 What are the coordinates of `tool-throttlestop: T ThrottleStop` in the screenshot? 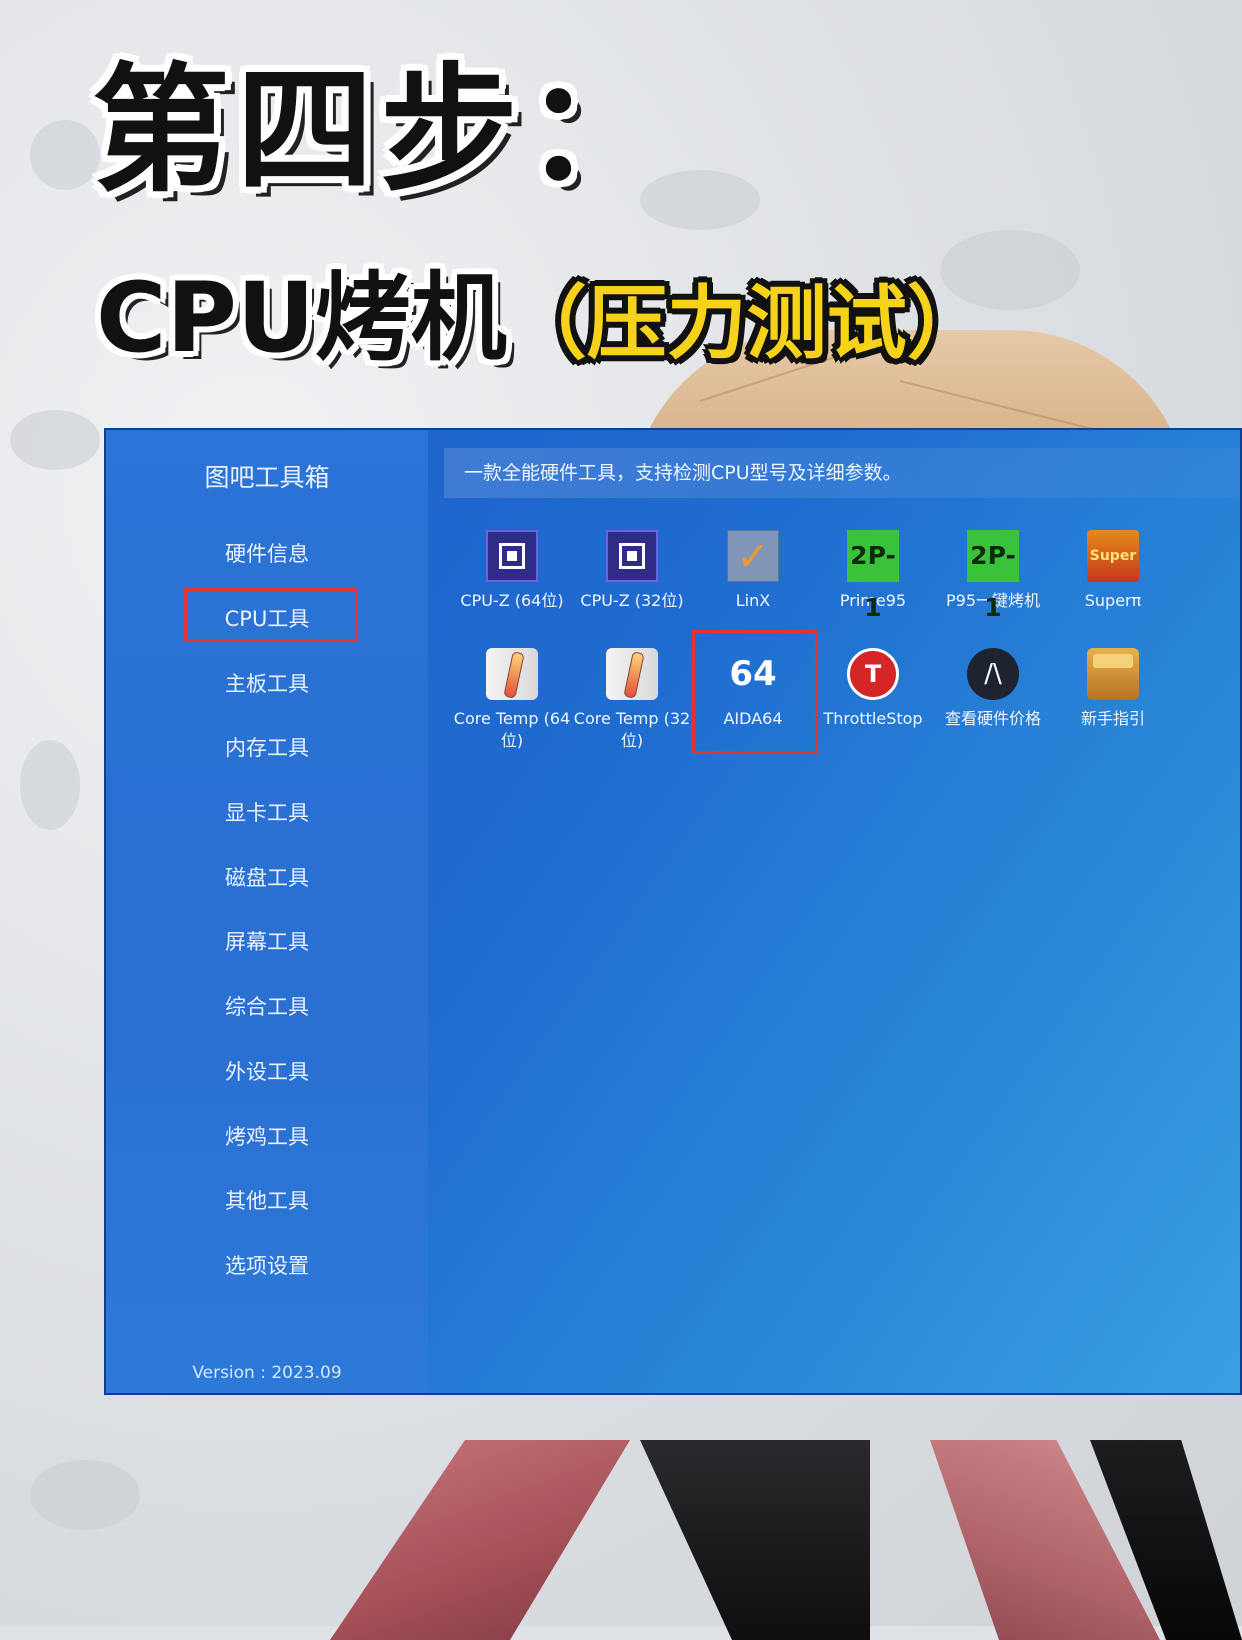 It's located at (873, 689).